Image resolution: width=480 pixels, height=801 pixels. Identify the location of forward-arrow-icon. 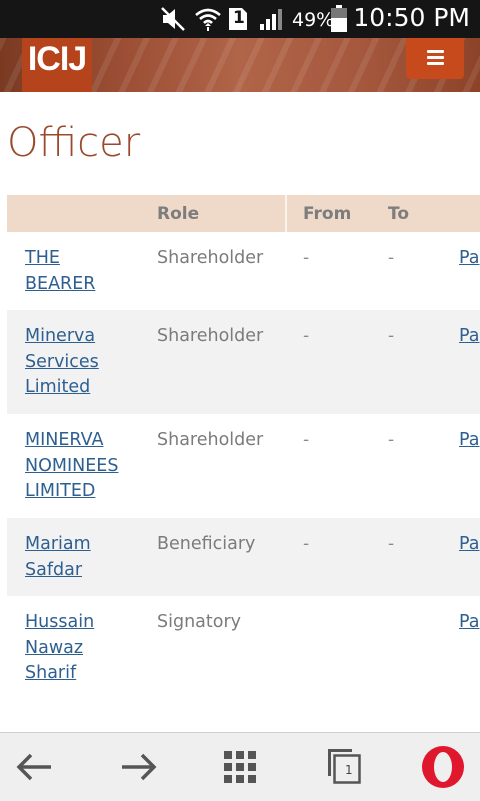
(138, 769).